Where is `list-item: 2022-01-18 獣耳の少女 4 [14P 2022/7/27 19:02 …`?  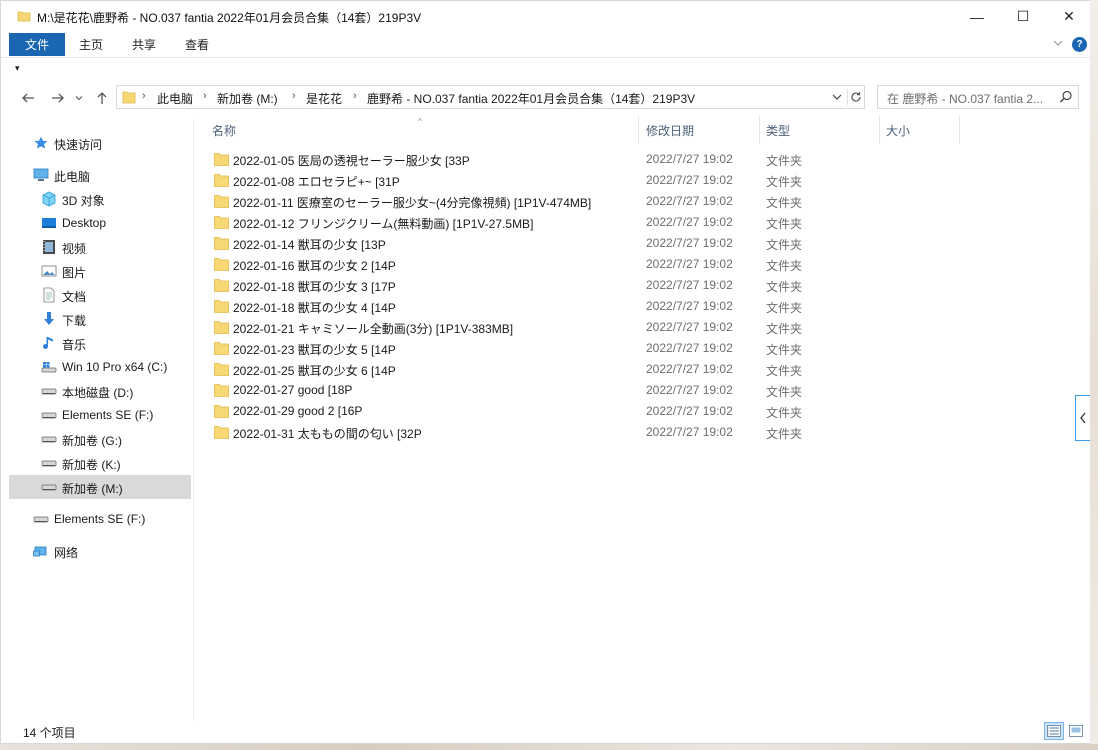 list-item: 2022-01-18 獣耳の少女 4 [14P 2022/7/27 19:02 … is located at coordinates (588, 306).